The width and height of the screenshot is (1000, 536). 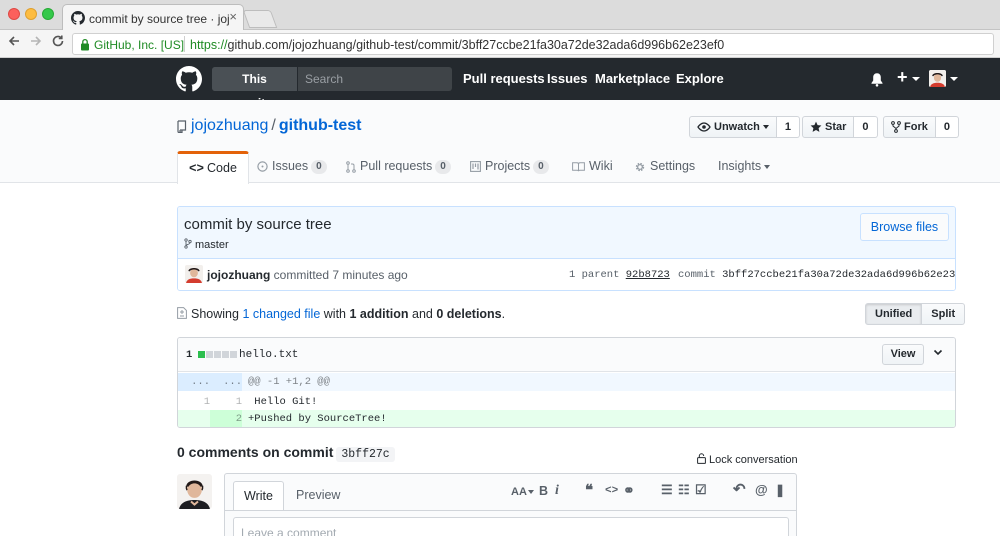 I want to click on repo-icon, so click(x=182, y=126).